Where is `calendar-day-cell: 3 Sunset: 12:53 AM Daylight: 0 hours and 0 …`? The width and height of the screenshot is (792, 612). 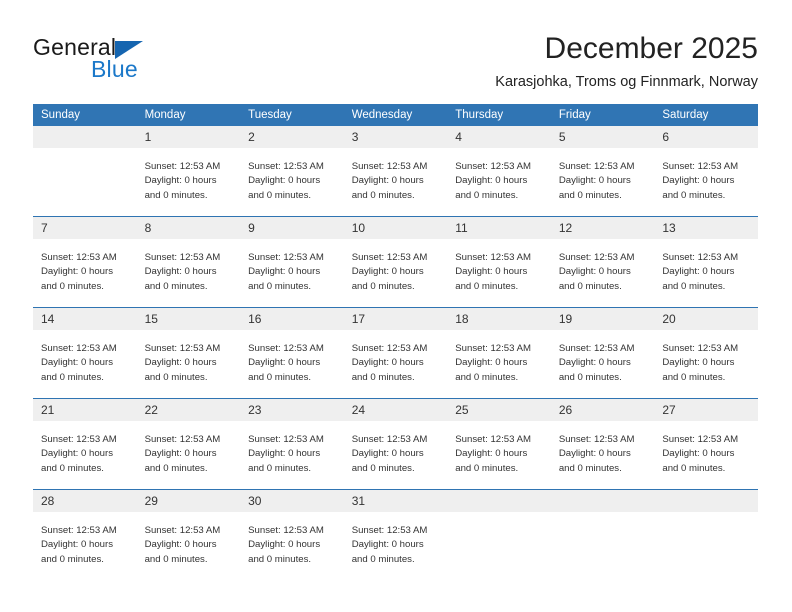
calendar-day-cell: 3 Sunset: 12:53 AM Daylight: 0 hours and 0 … is located at coordinates (395, 171).